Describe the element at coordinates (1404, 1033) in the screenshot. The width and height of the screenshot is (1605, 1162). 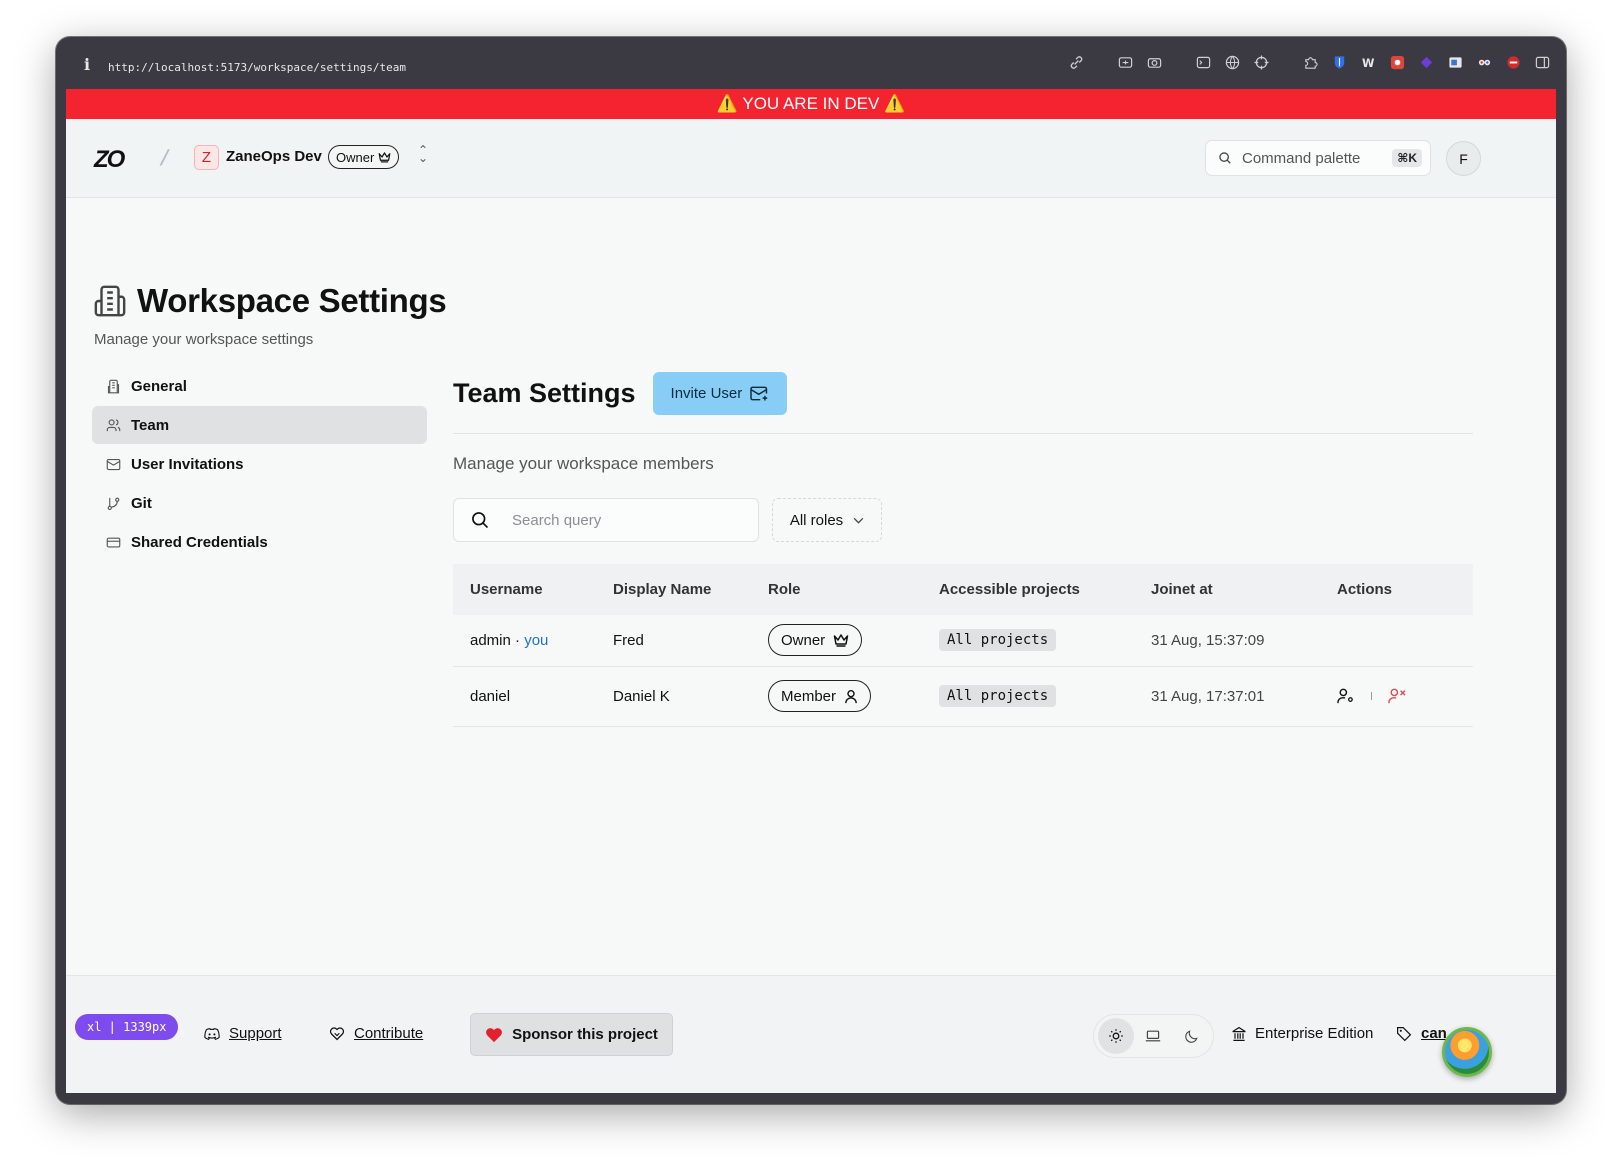
I see `tag-icon` at that location.